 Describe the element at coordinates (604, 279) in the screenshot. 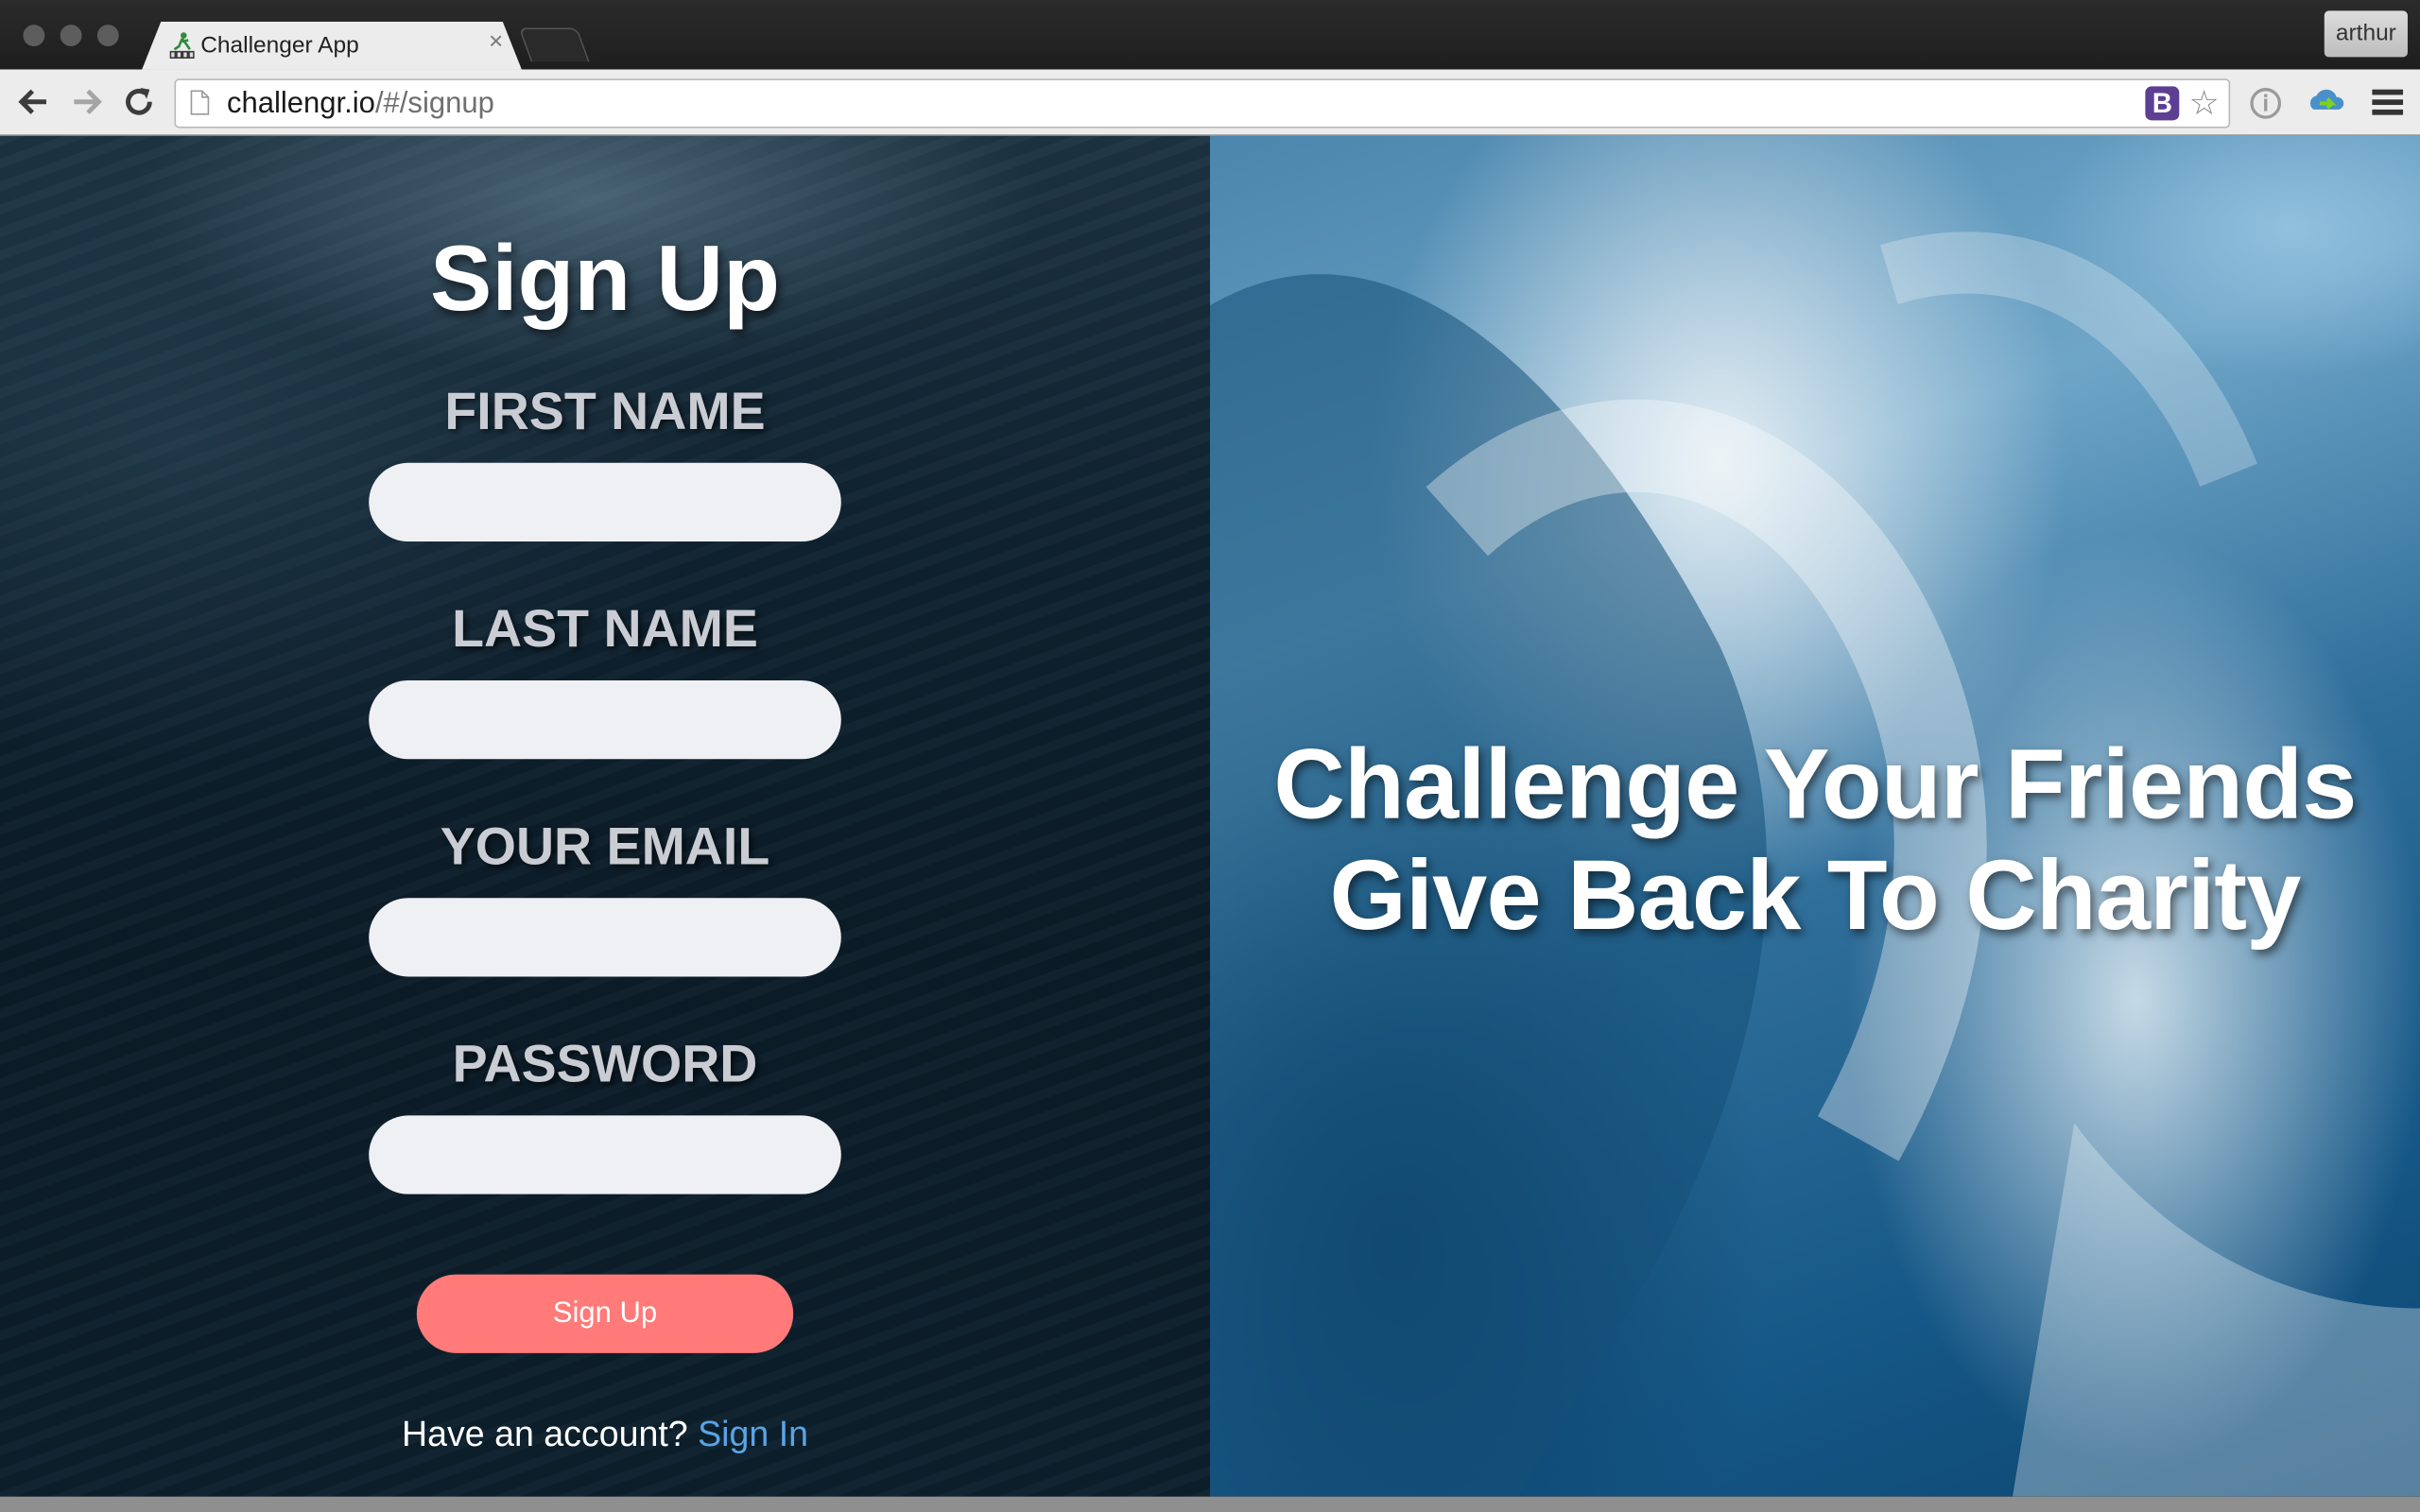

I see `page-title: Sign Up` at that location.